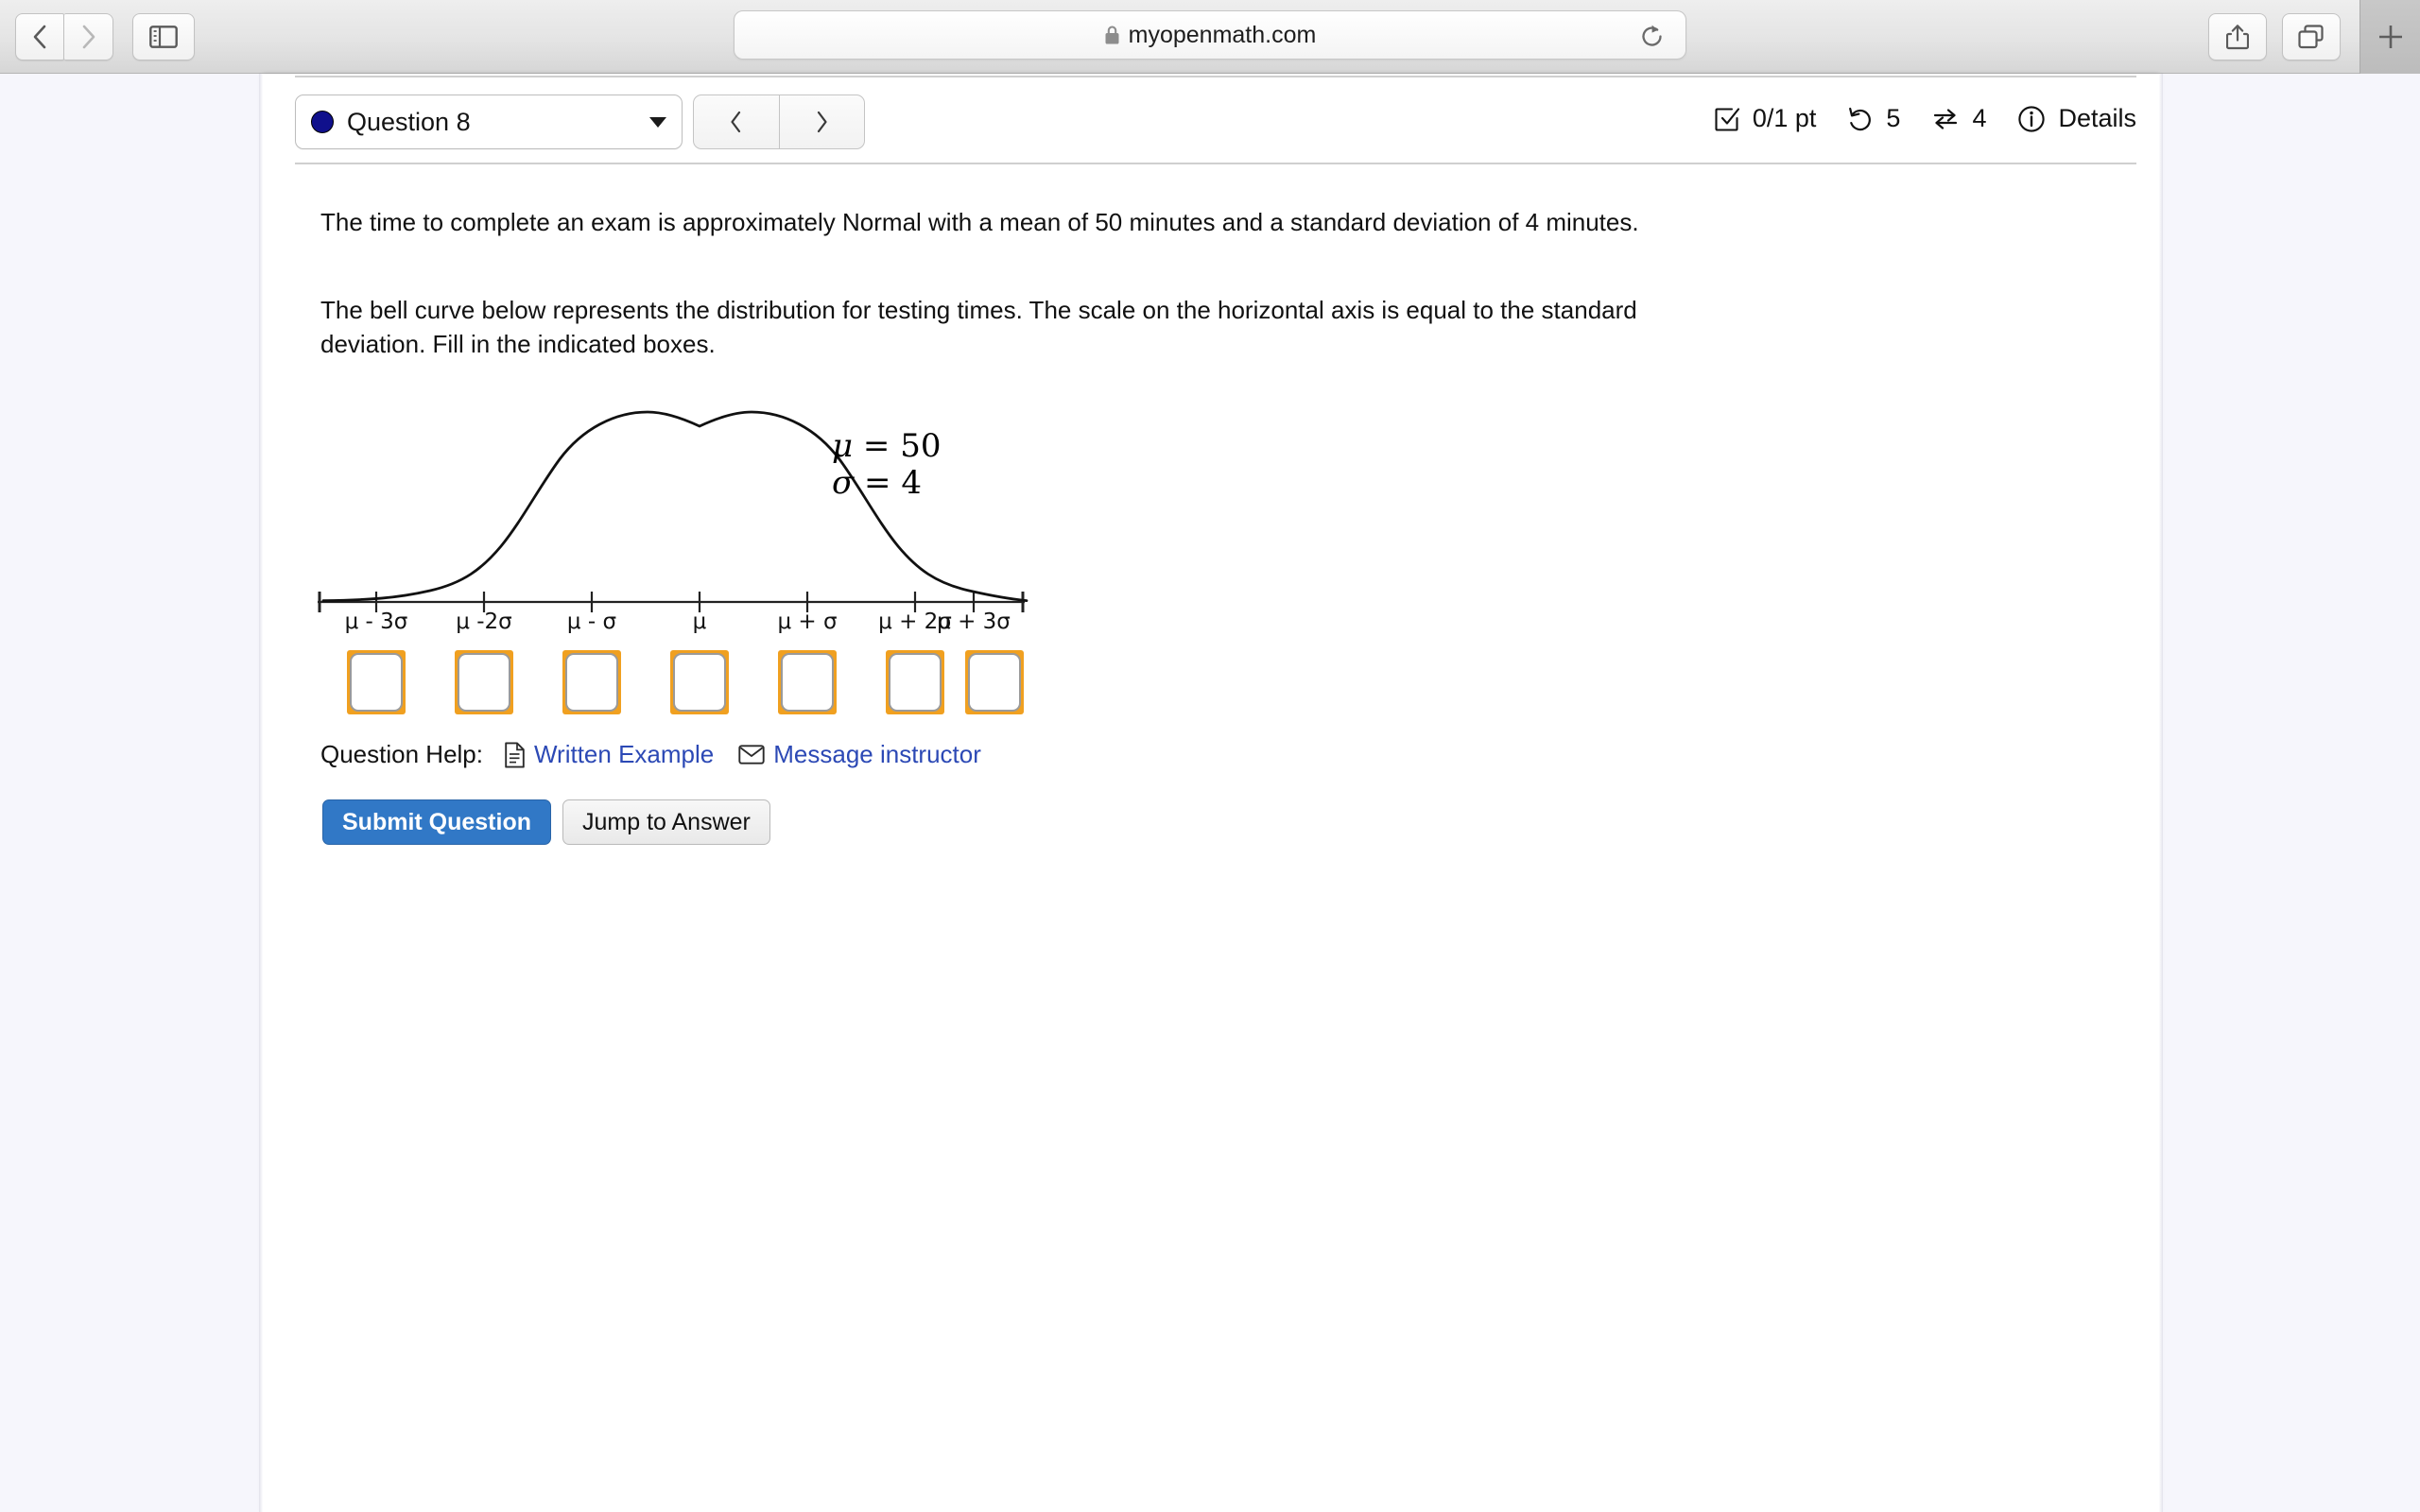 The image size is (2420, 1512). I want to click on message-instructor-item: Message instructor, so click(859, 754).